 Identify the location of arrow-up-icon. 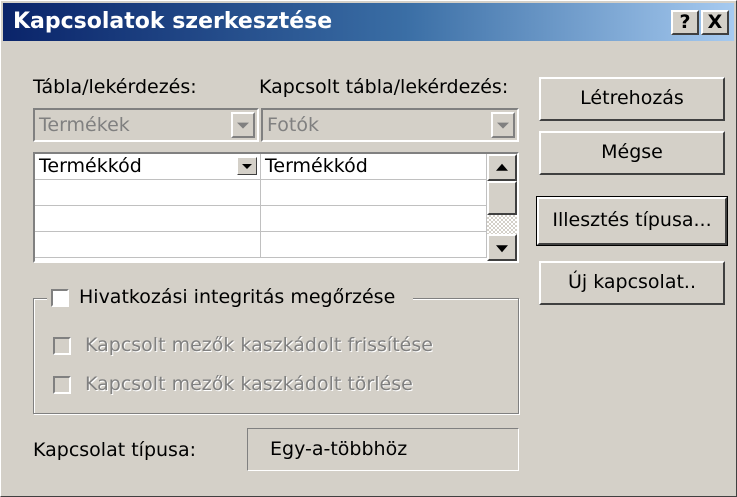
(502, 167).